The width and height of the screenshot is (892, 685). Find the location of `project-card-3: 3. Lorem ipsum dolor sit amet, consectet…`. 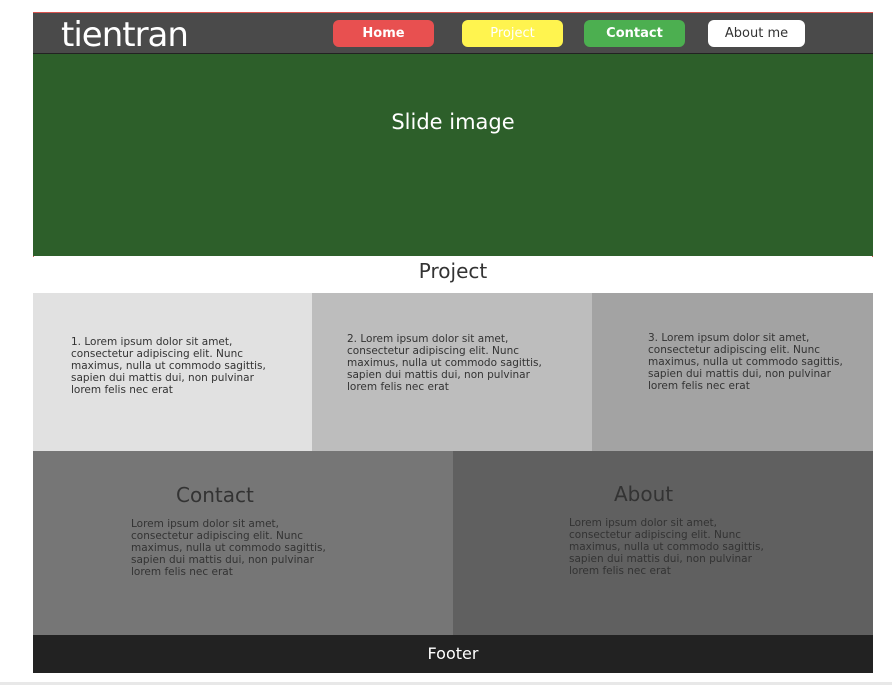

project-card-3: 3. Lorem ipsum dolor sit amet, consectet… is located at coordinates (732, 372).